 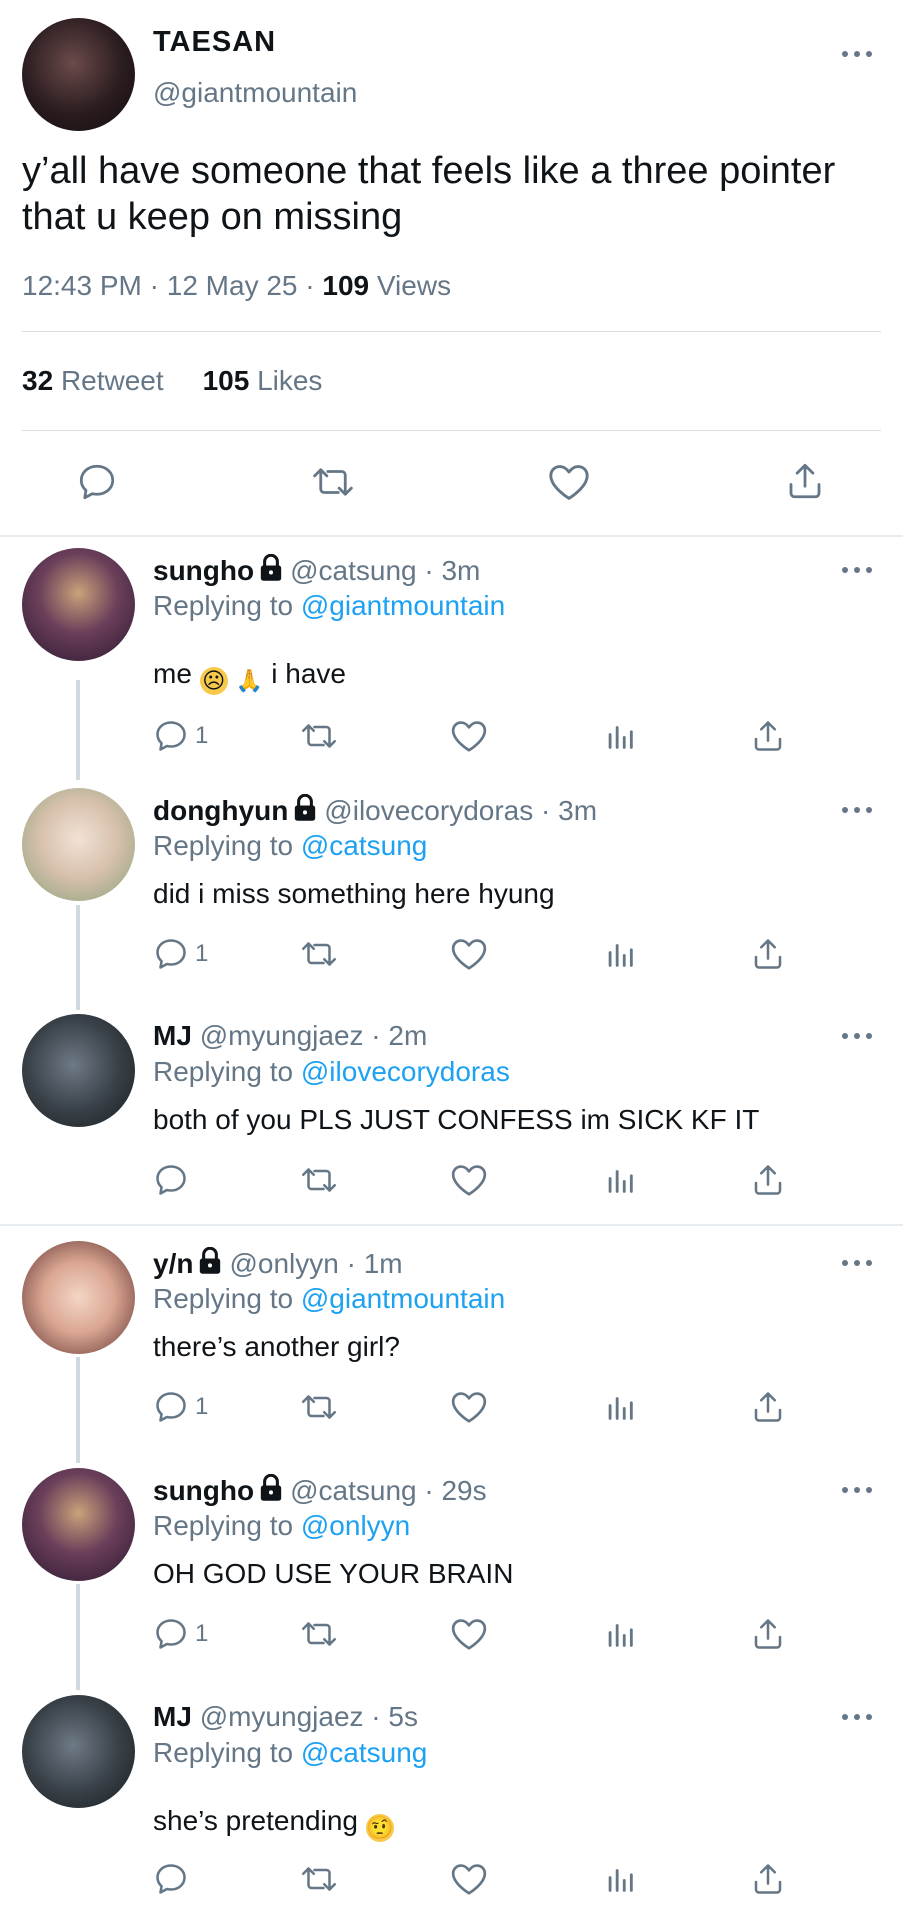 I want to click on tweet-meta: 12:43 PM · 12 May 25 · 109 Views, so click(x=237, y=285).